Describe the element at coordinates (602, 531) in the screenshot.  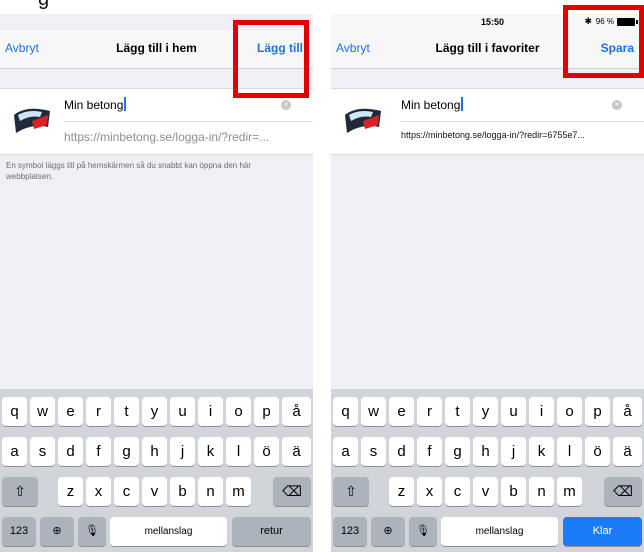
I see `done-key: Klar` at that location.